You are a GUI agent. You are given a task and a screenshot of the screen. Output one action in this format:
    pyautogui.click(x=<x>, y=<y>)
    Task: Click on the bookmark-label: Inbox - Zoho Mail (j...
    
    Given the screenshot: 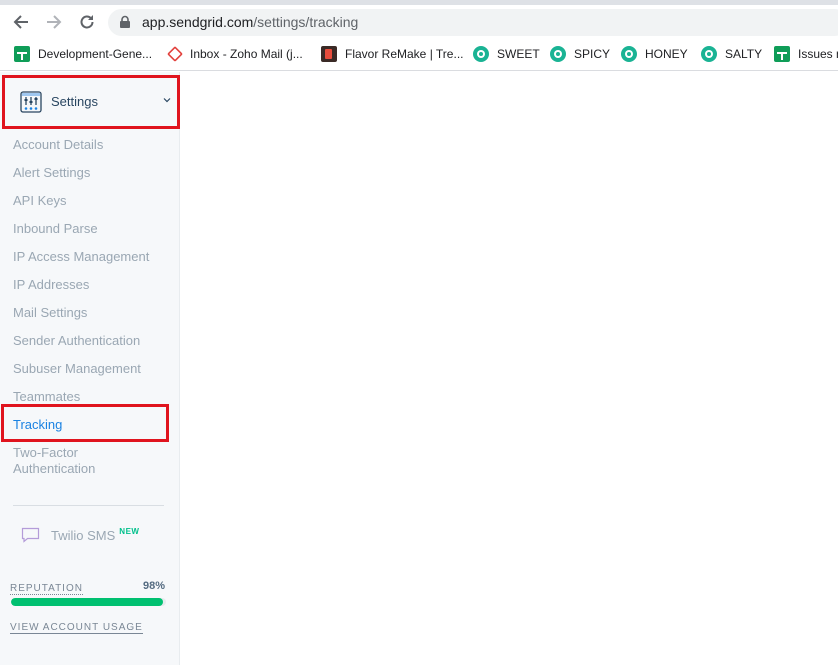 What is the action you would take?
    pyautogui.click(x=246, y=54)
    